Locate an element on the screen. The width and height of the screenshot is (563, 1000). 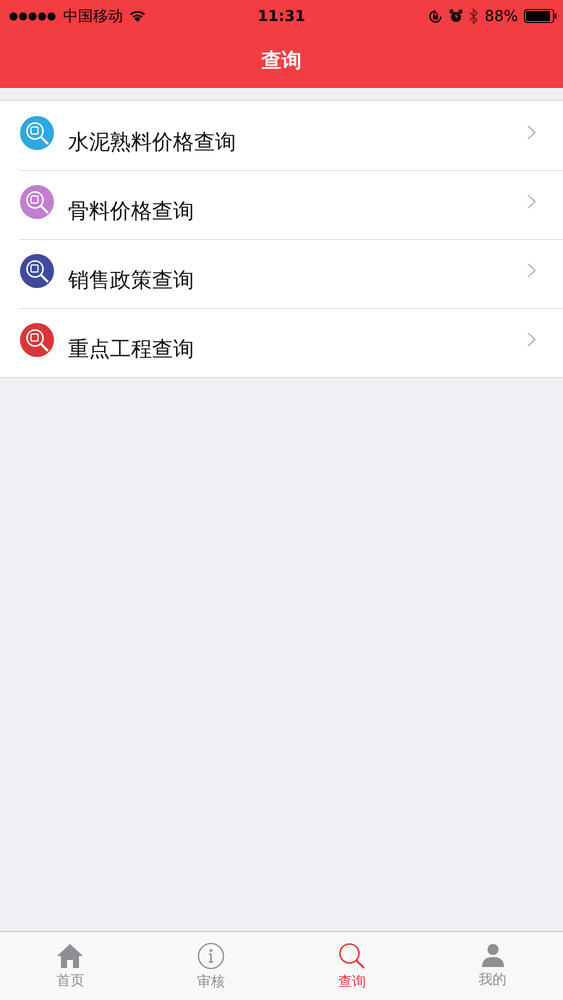
user-icon is located at coordinates (492, 955).